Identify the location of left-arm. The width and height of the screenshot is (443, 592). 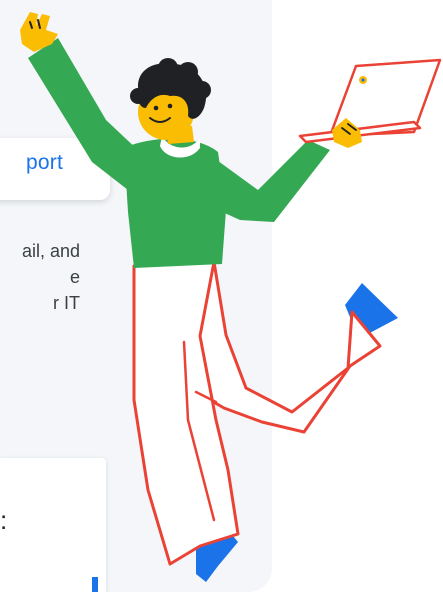
(84, 114).